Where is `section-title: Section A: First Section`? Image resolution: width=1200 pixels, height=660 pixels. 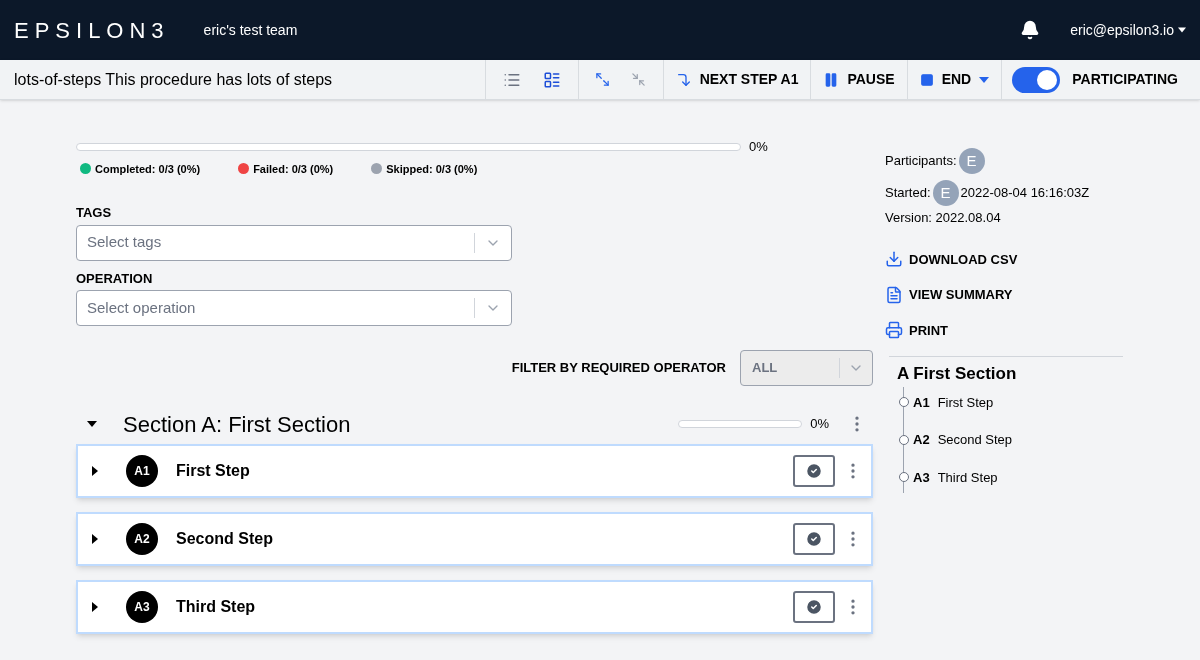 section-title: Section A: First Section is located at coordinates (237, 424).